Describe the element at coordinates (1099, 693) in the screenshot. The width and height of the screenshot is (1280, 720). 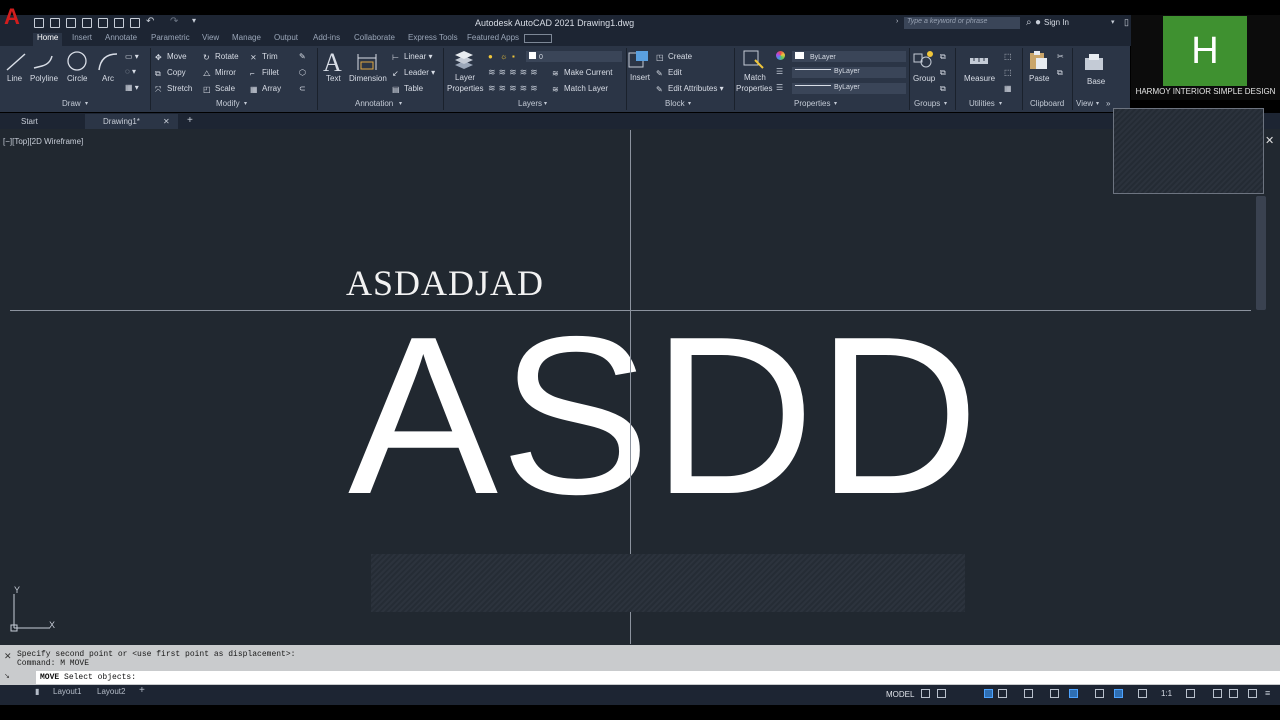
I see `lineweight-toggle-icon` at that location.